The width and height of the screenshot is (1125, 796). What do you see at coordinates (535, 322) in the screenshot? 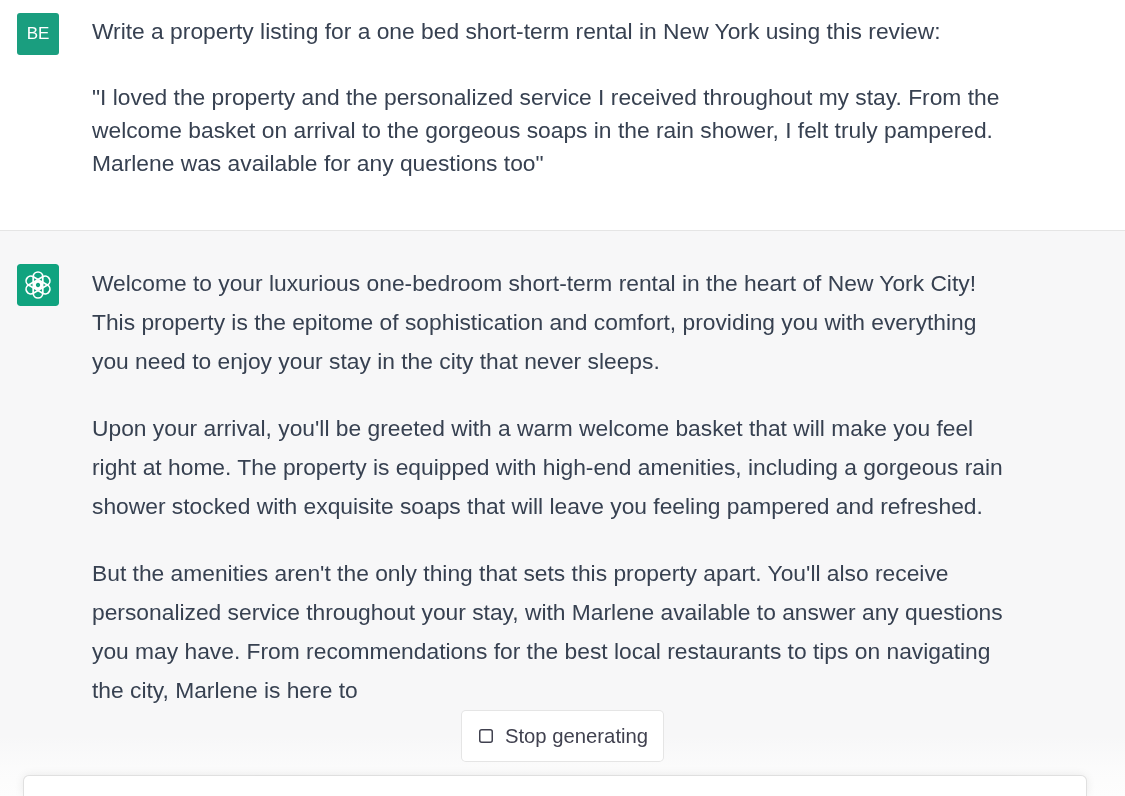
I see `message-paragraph: Welcome to your luxurious one-bedroom short-term rental in the heart of New York City! This property is the epitome of sophistication and comfort, providing you with everything you need to enjoy your stay in the city that never sleeps.` at bounding box center [535, 322].